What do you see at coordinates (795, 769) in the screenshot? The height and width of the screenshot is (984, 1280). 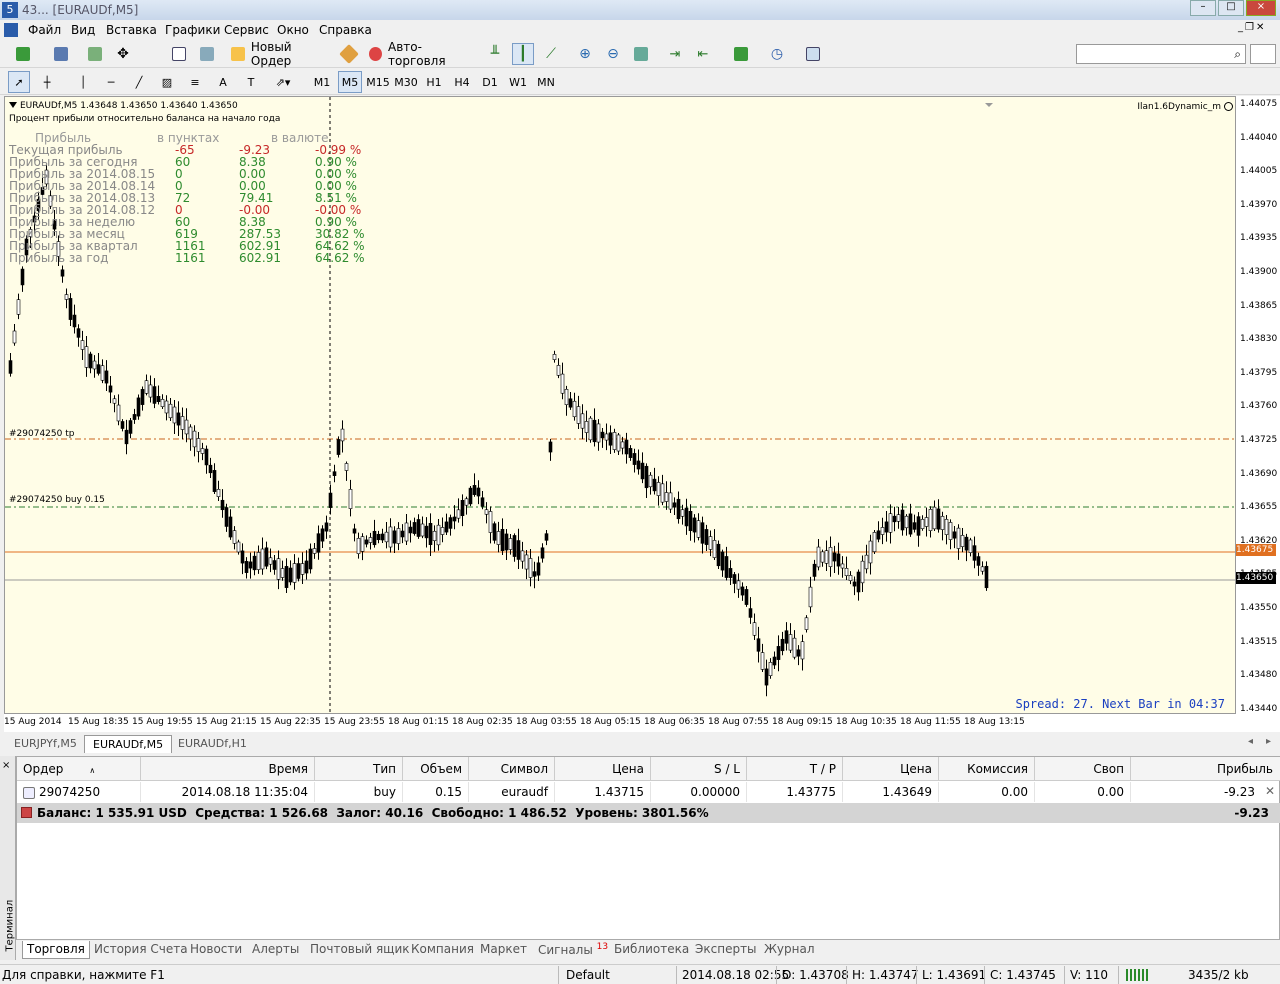 I see `col-tp: T / P` at bounding box center [795, 769].